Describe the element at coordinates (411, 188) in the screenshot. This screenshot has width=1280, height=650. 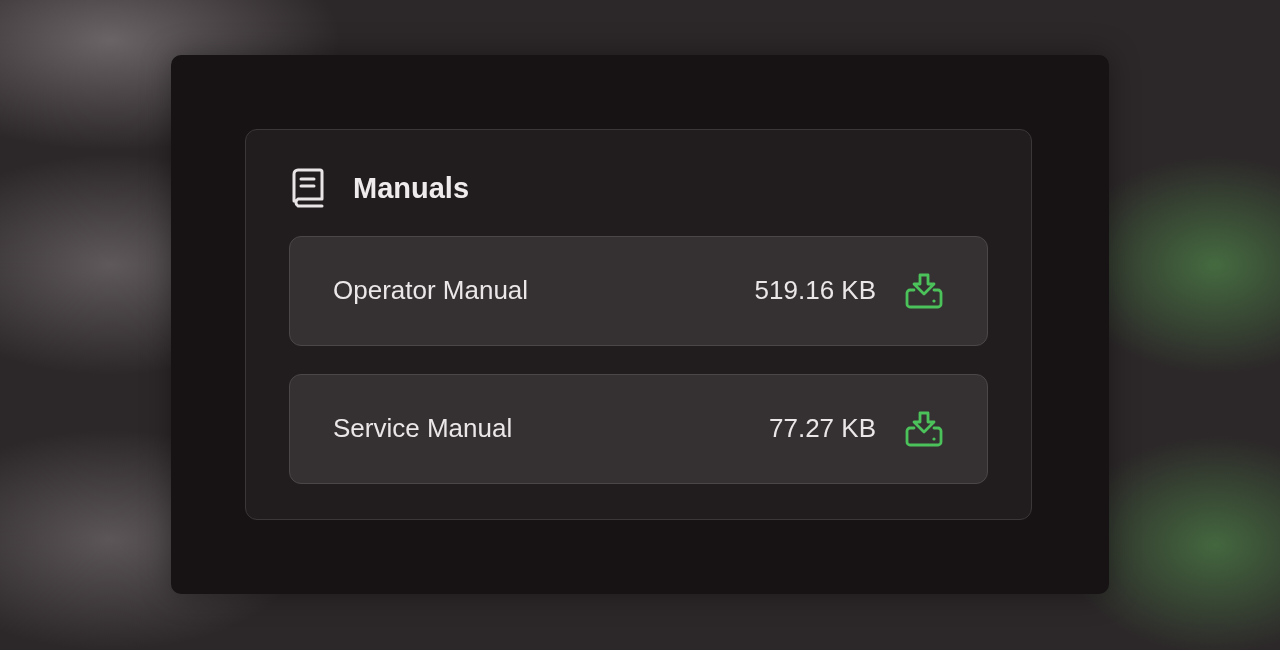
I see `card-title: Manuals` at that location.